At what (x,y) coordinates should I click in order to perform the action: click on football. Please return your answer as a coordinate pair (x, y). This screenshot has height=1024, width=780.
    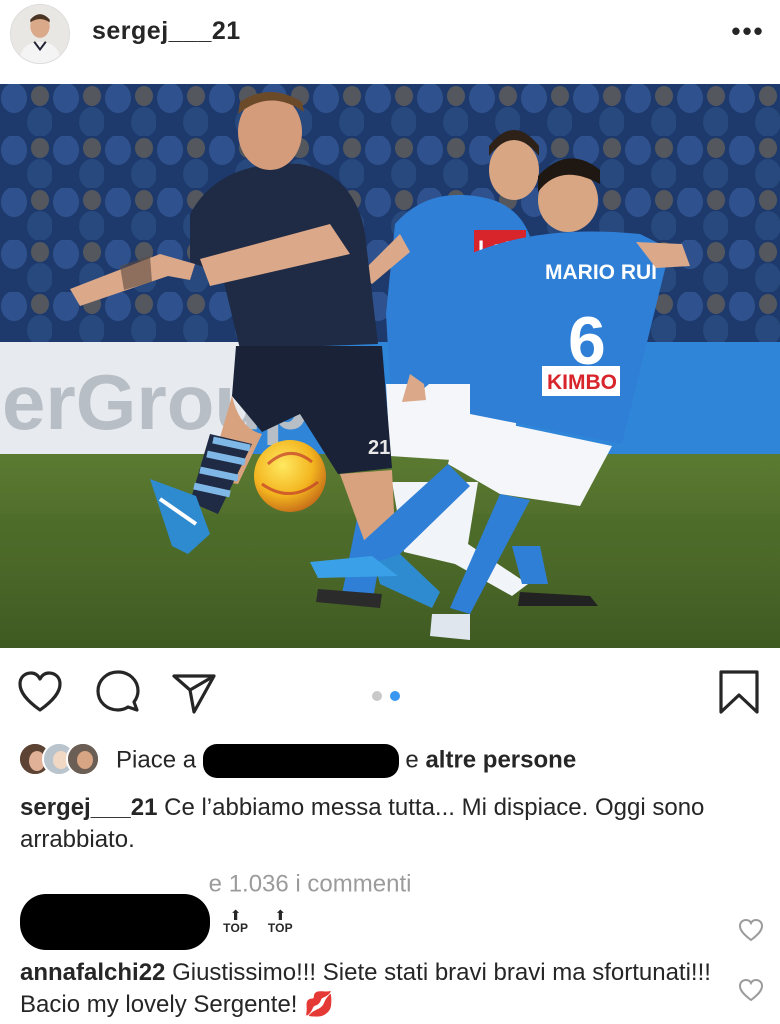
    Looking at the image, I should click on (290, 476).